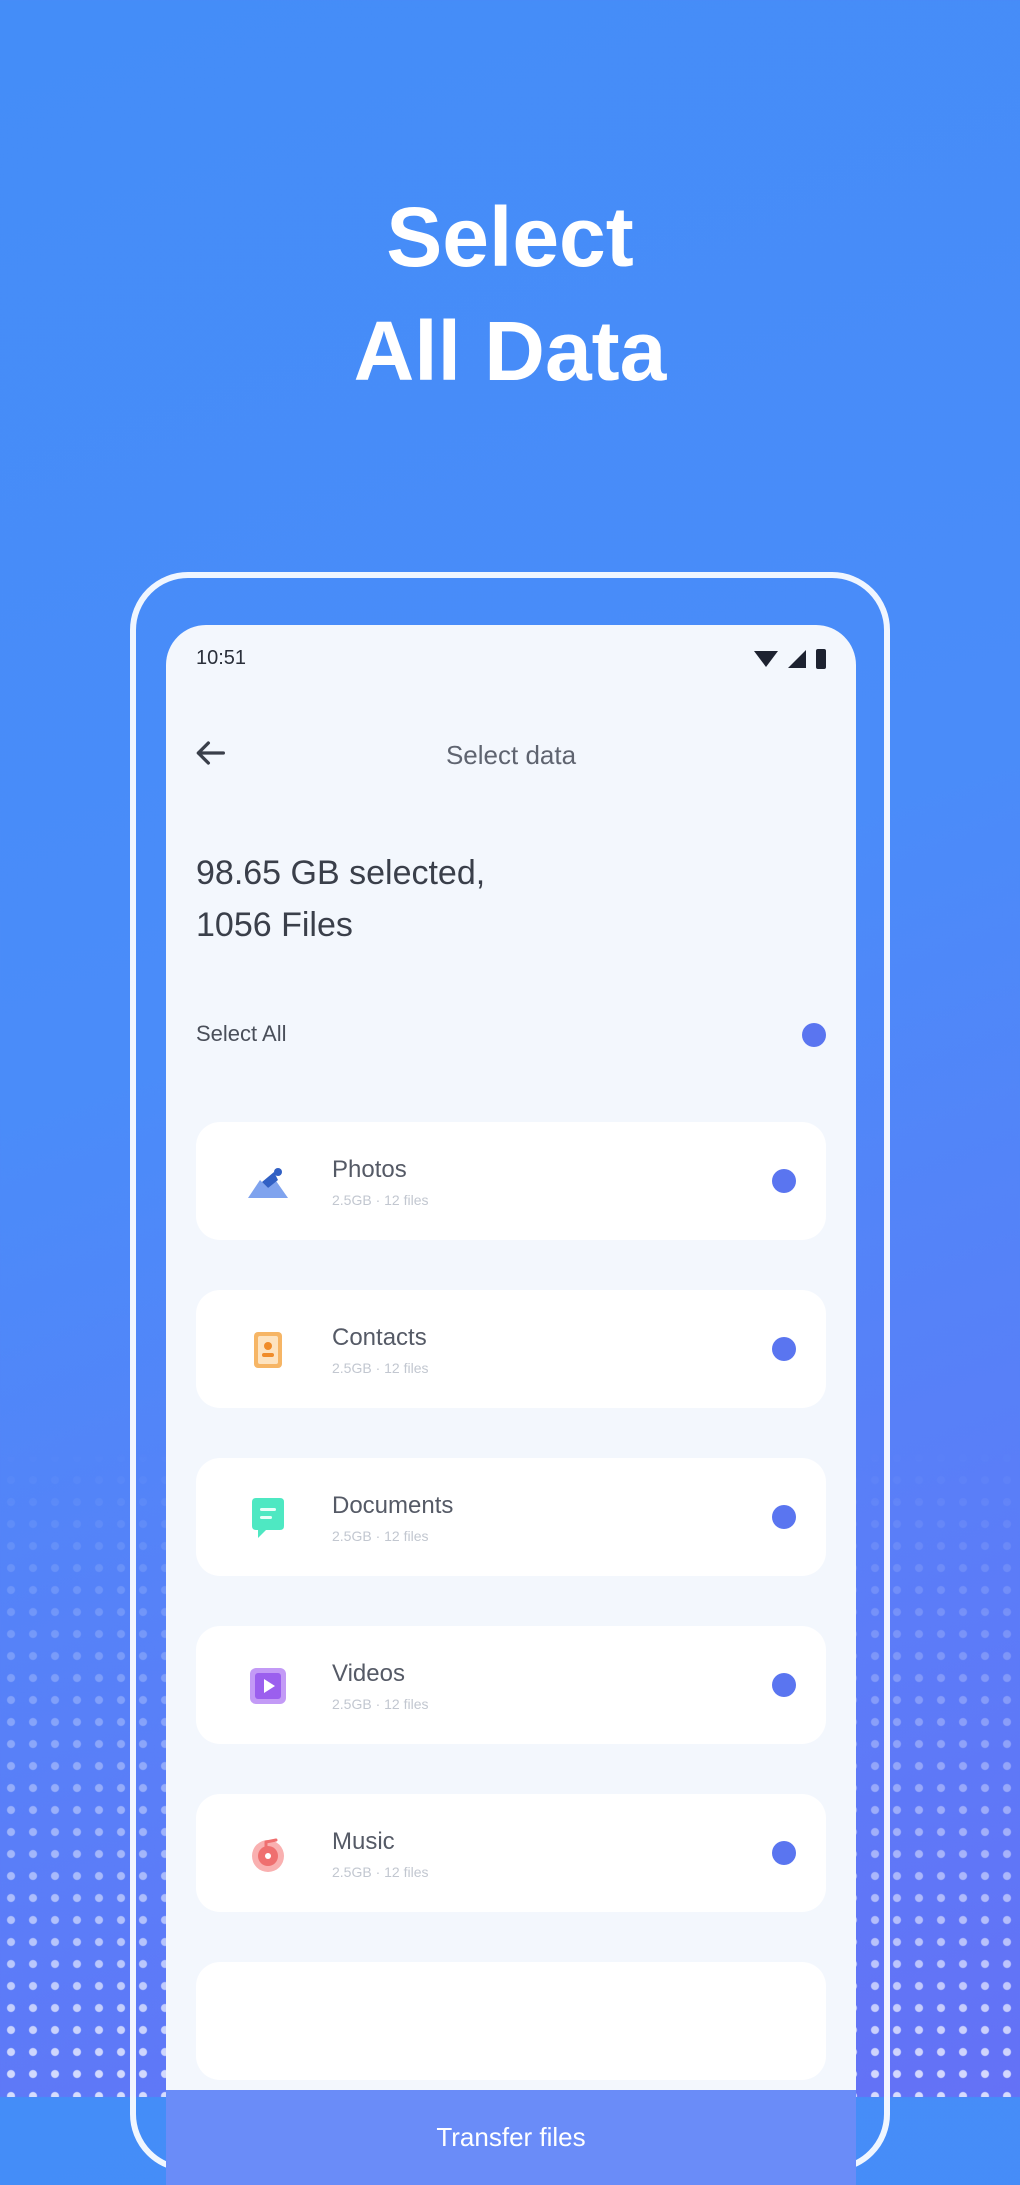 This screenshot has width=1020, height=2185. Describe the element at coordinates (766, 659) in the screenshot. I see `wifi-icon` at that location.